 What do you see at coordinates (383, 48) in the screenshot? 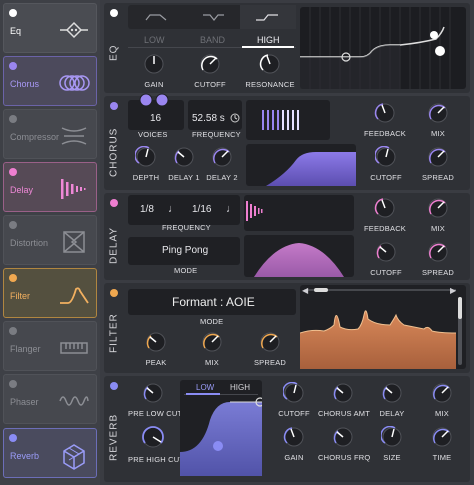
I see `eq-response-graph` at bounding box center [383, 48].